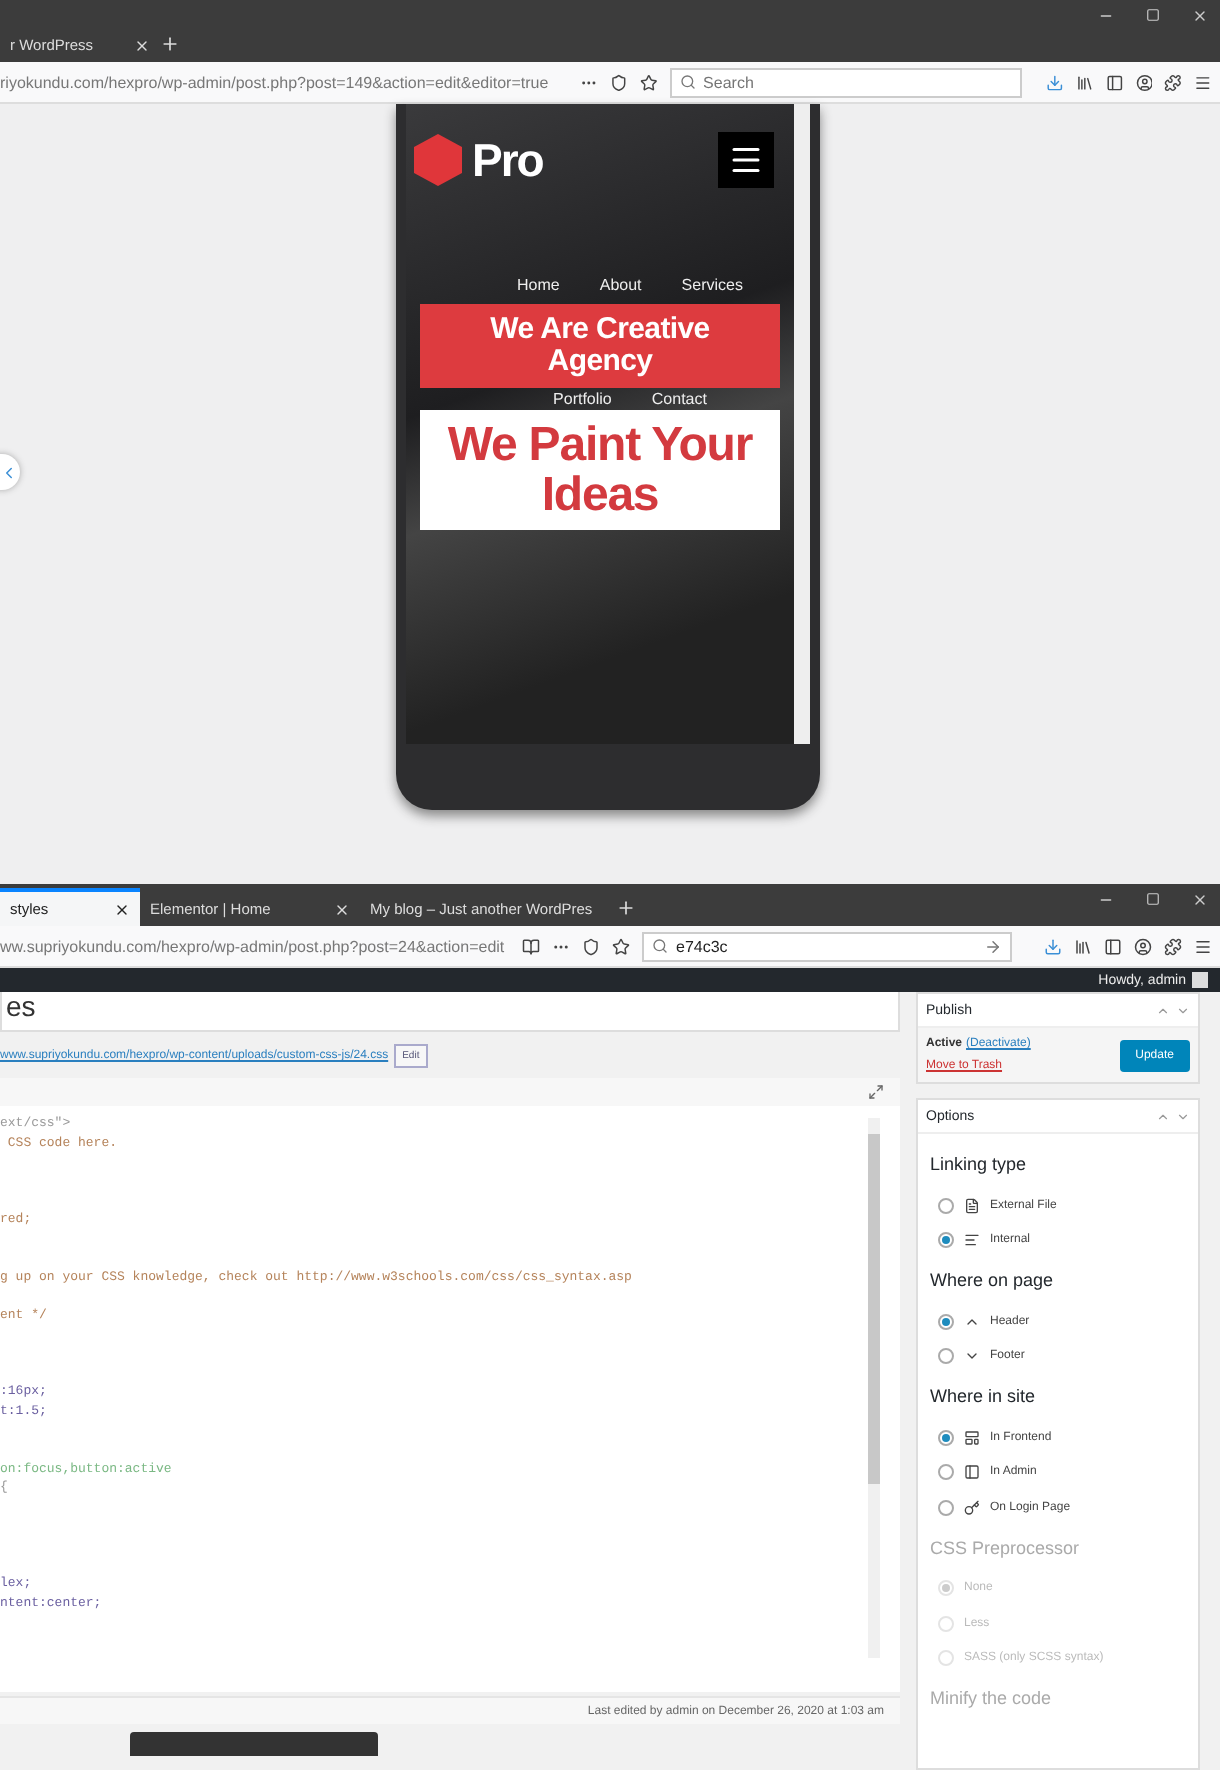 This screenshot has height=1770, width=1220. What do you see at coordinates (538, 285) in the screenshot?
I see `nav-link: Home` at bounding box center [538, 285].